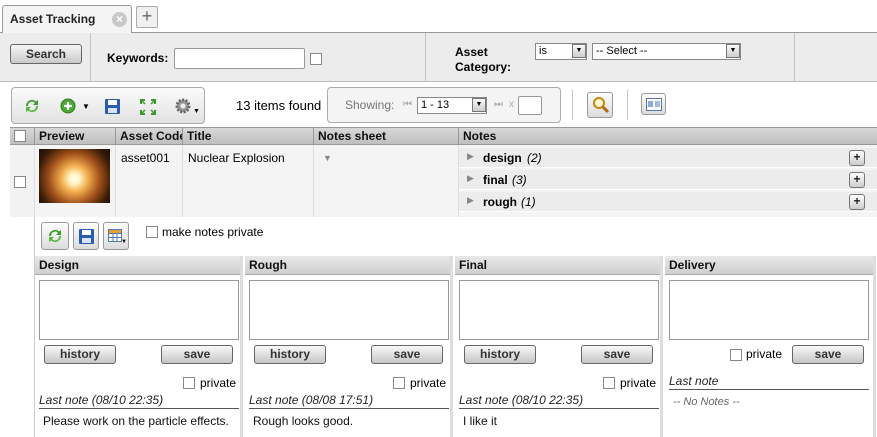 This screenshot has width=877, height=437. Describe the element at coordinates (139, 310) in the screenshot. I see `design-note-input` at that location.